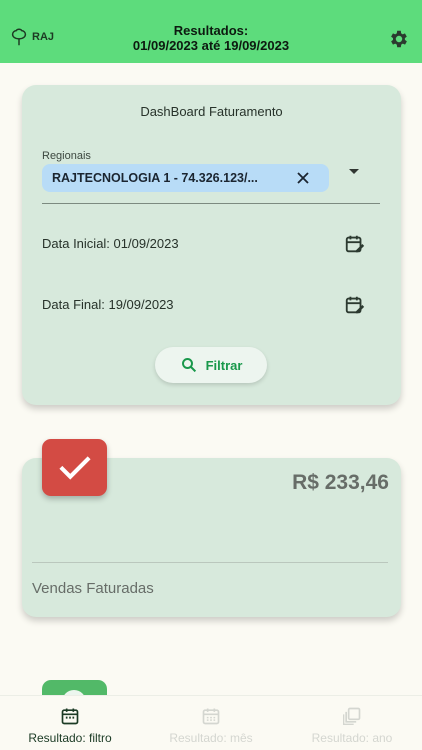 The width and height of the screenshot is (422, 750). I want to click on page-title: Resultados: 01/09/2023 até 19/09/2023, so click(211, 38).